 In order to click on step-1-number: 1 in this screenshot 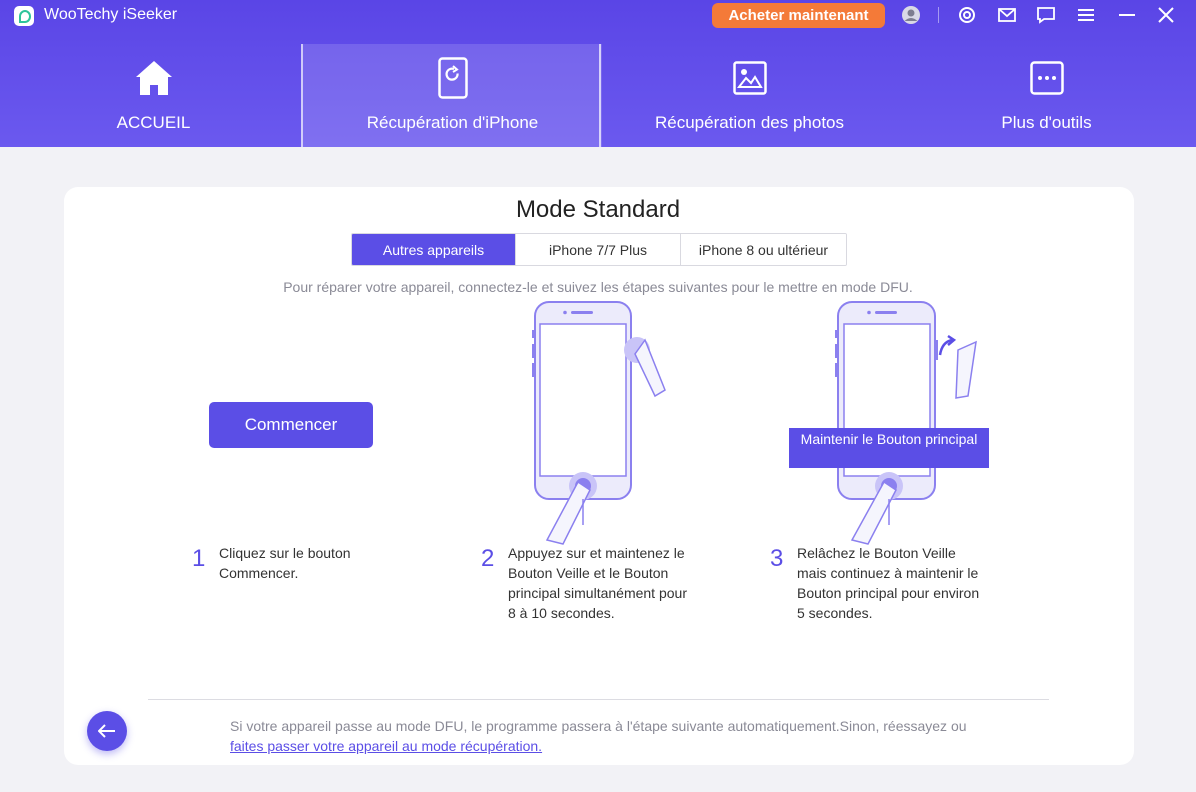, I will do `click(199, 558)`.